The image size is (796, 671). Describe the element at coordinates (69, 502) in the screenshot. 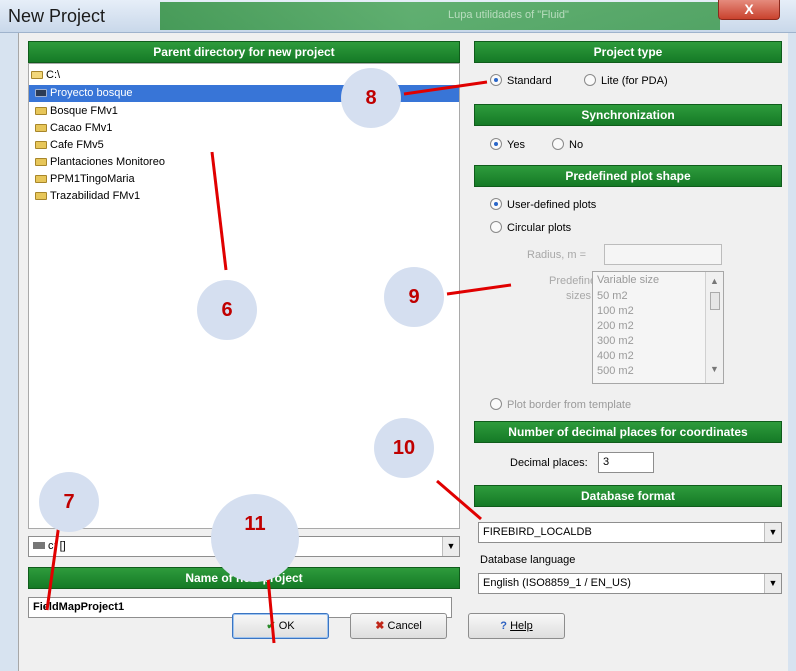

I see `callout-7: 7` at that location.